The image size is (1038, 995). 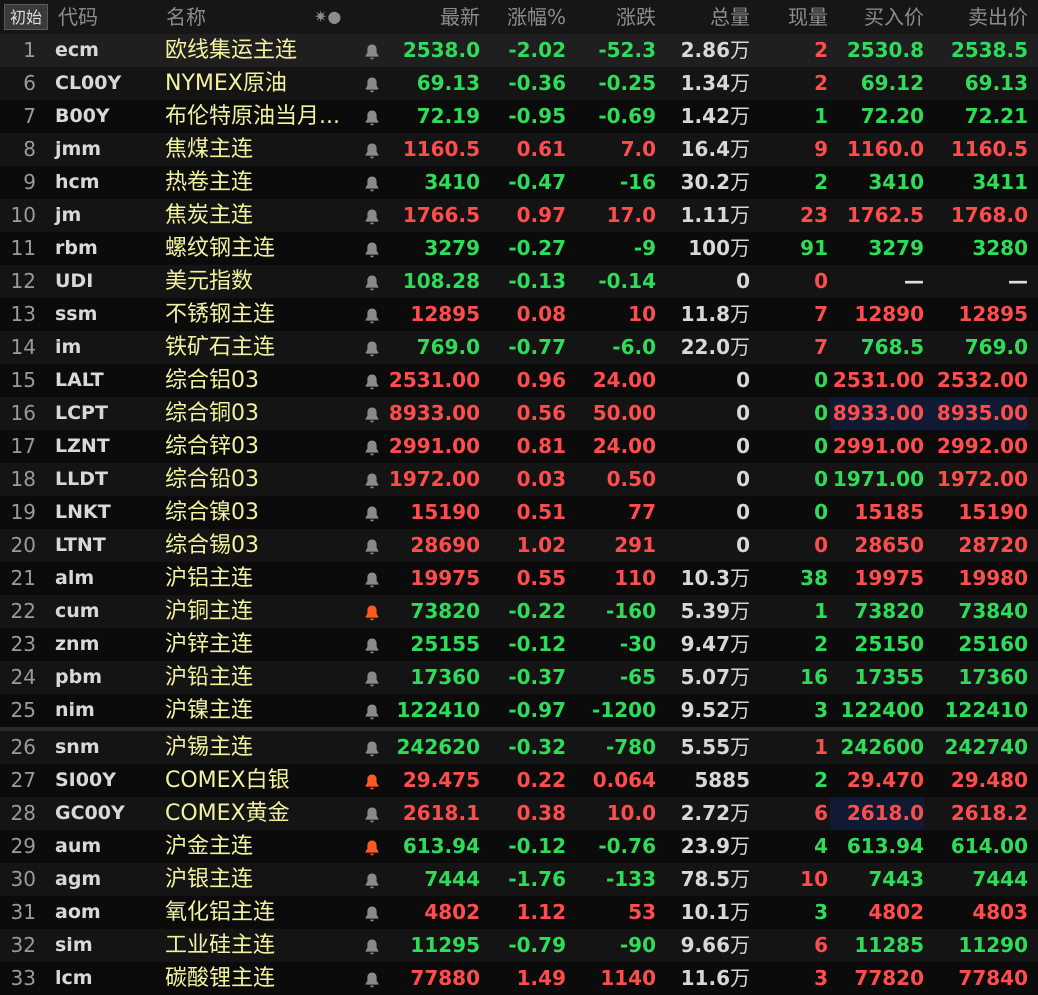 What do you see at coordinates (523, 17) in the screenshot?
I see `col-pct: 涨幅%` at bounding box center [523, 17].